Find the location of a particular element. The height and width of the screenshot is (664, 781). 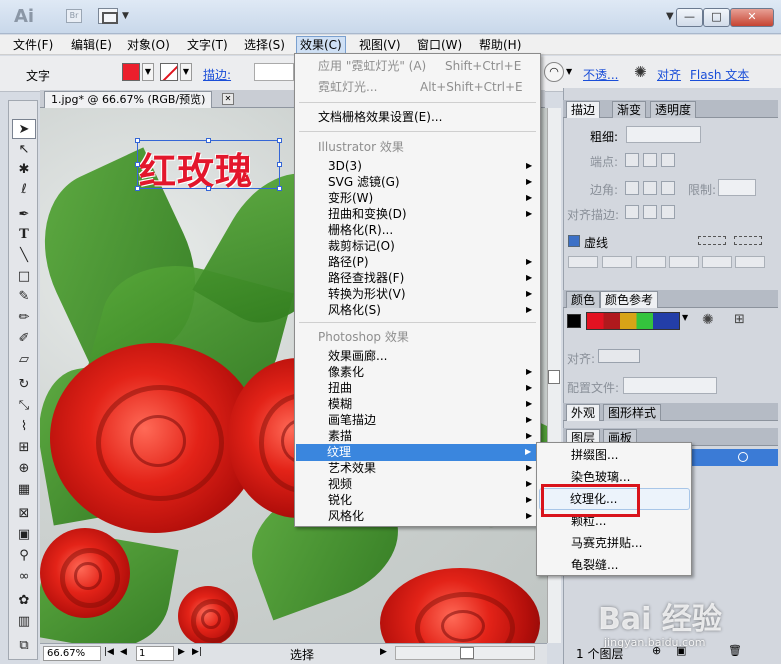

tab-color: 颜色 is located at coordinates (583, 299).